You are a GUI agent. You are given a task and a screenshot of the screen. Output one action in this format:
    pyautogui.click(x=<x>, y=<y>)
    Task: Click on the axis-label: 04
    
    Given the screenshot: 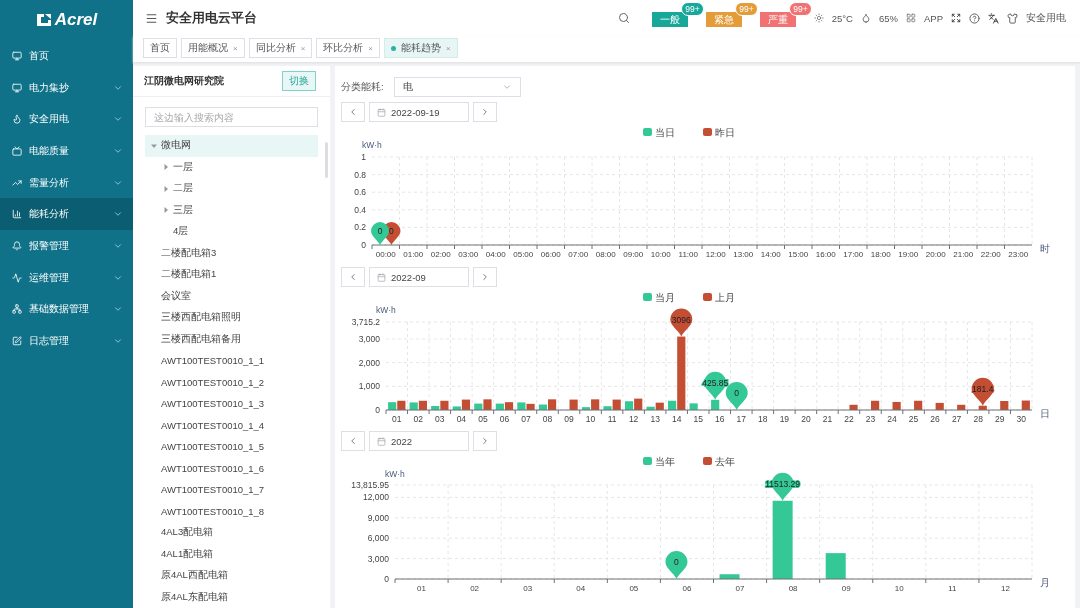 What is the action you would take?
    pyautogui.click(x=581, y=588)
    